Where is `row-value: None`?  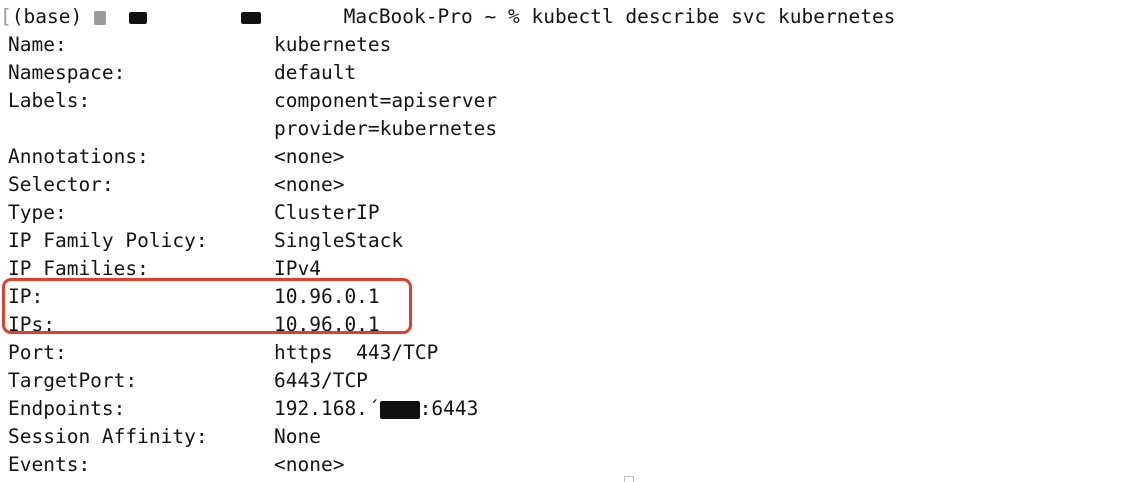
row-value: None is located at coordinates (297, 436).